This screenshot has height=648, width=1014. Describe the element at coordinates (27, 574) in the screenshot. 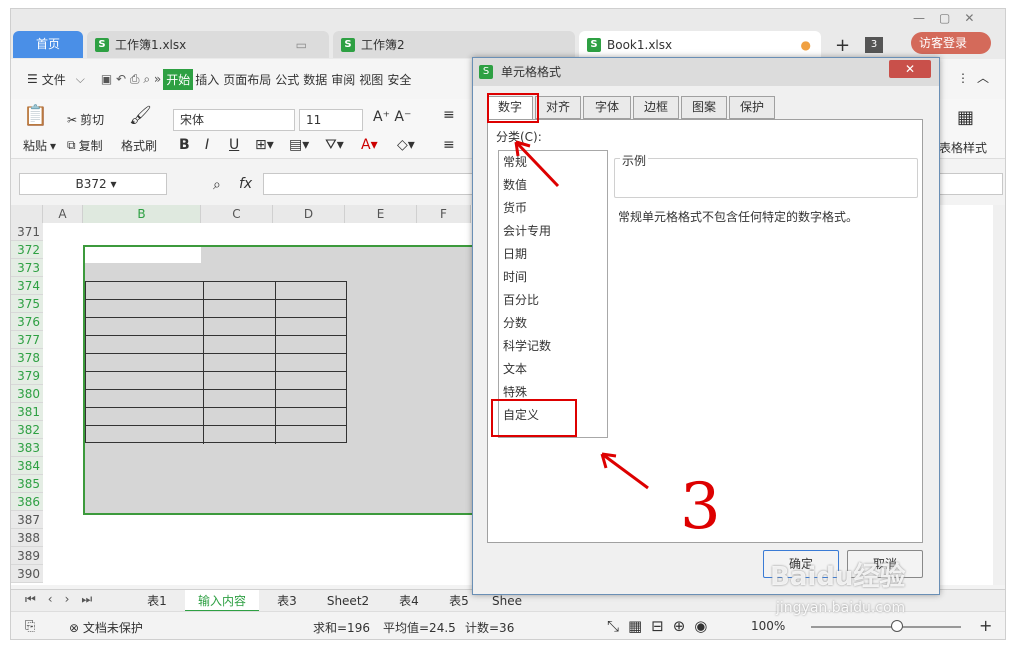

I see `row-header: 390` at that location.